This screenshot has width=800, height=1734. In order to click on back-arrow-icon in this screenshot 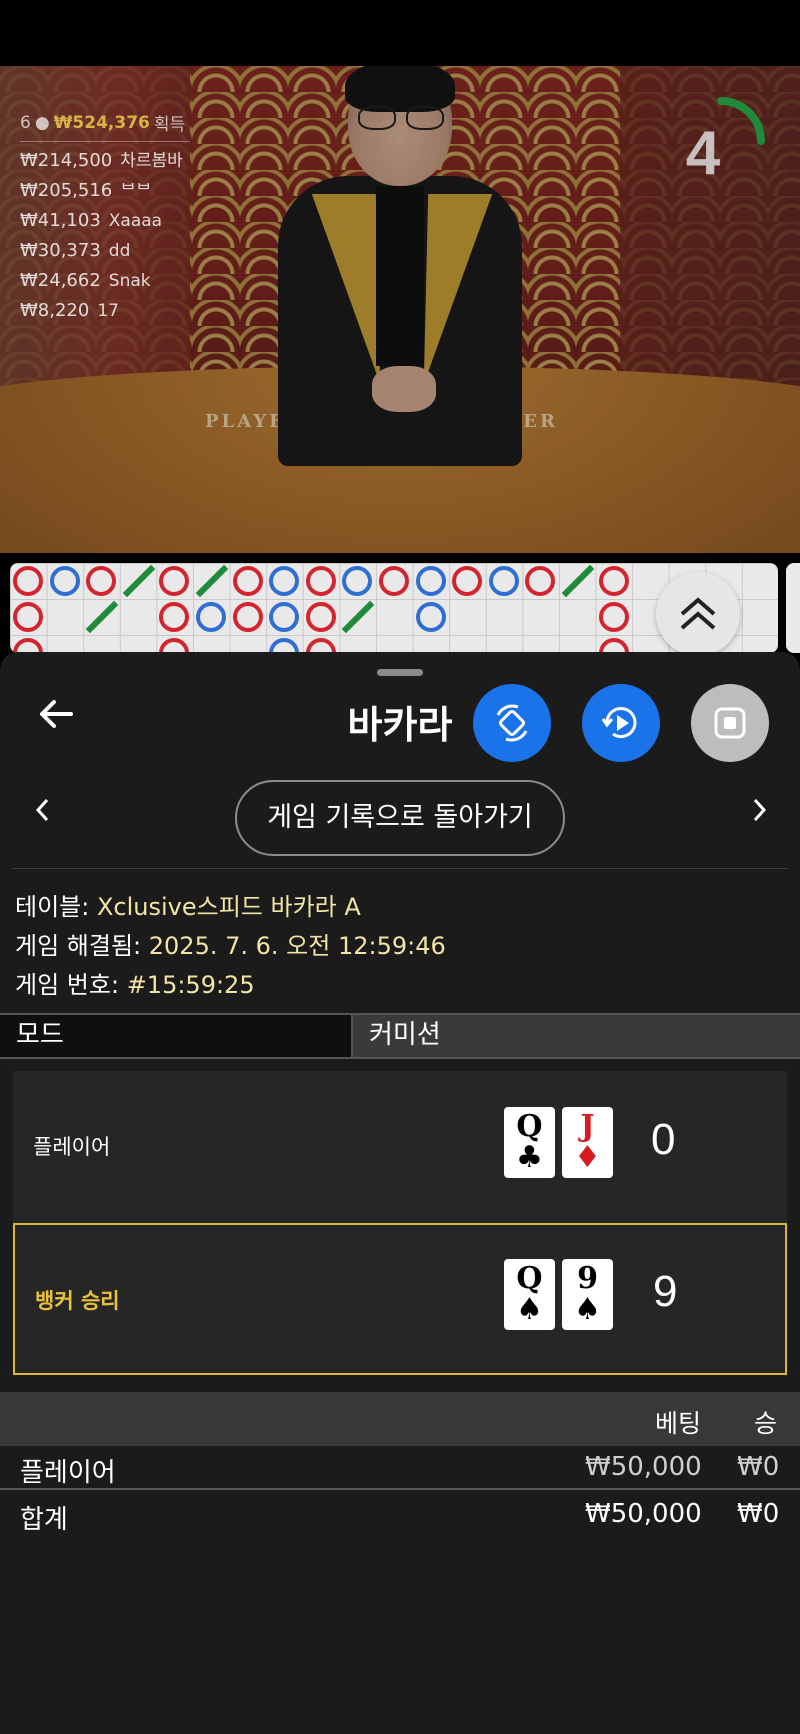, I will do `click(56, 714)`.